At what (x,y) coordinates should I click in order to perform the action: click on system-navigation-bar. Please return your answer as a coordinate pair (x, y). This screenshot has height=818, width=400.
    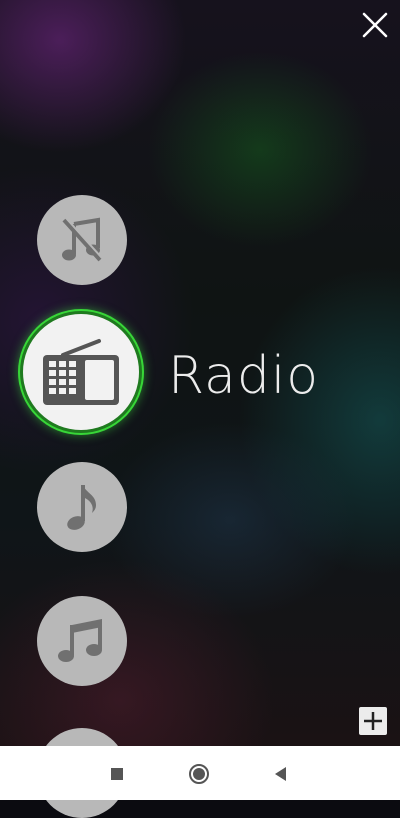
    Looking at the image, I should click on (200, 773).